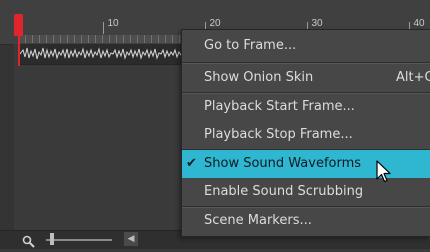 The height and width of the screenshot is (252, 430). I want to click on checkmark-icon: ✔, so click(191, 163).